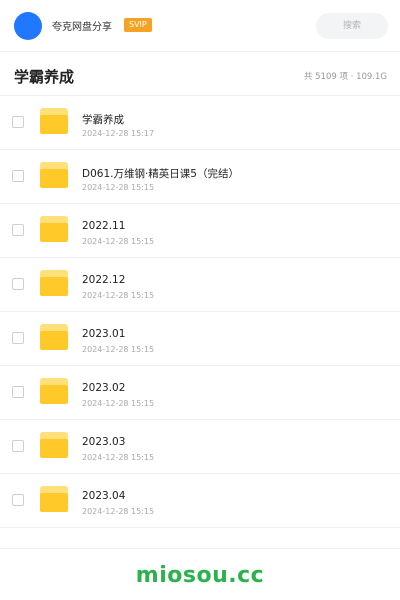 The width and height of the screenshot is (400, 600). Describe the element at coordinates (352, 26) in the screenshot. I see `search-input: 搜索` at that location.